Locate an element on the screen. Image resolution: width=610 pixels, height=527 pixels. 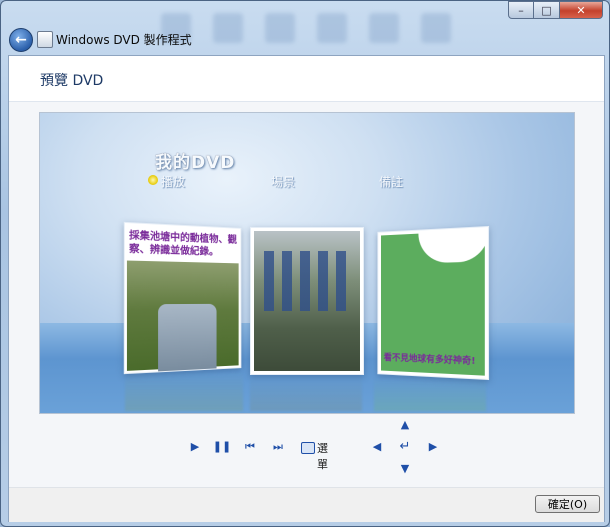
students-photo is located at coordinates (307, 301).